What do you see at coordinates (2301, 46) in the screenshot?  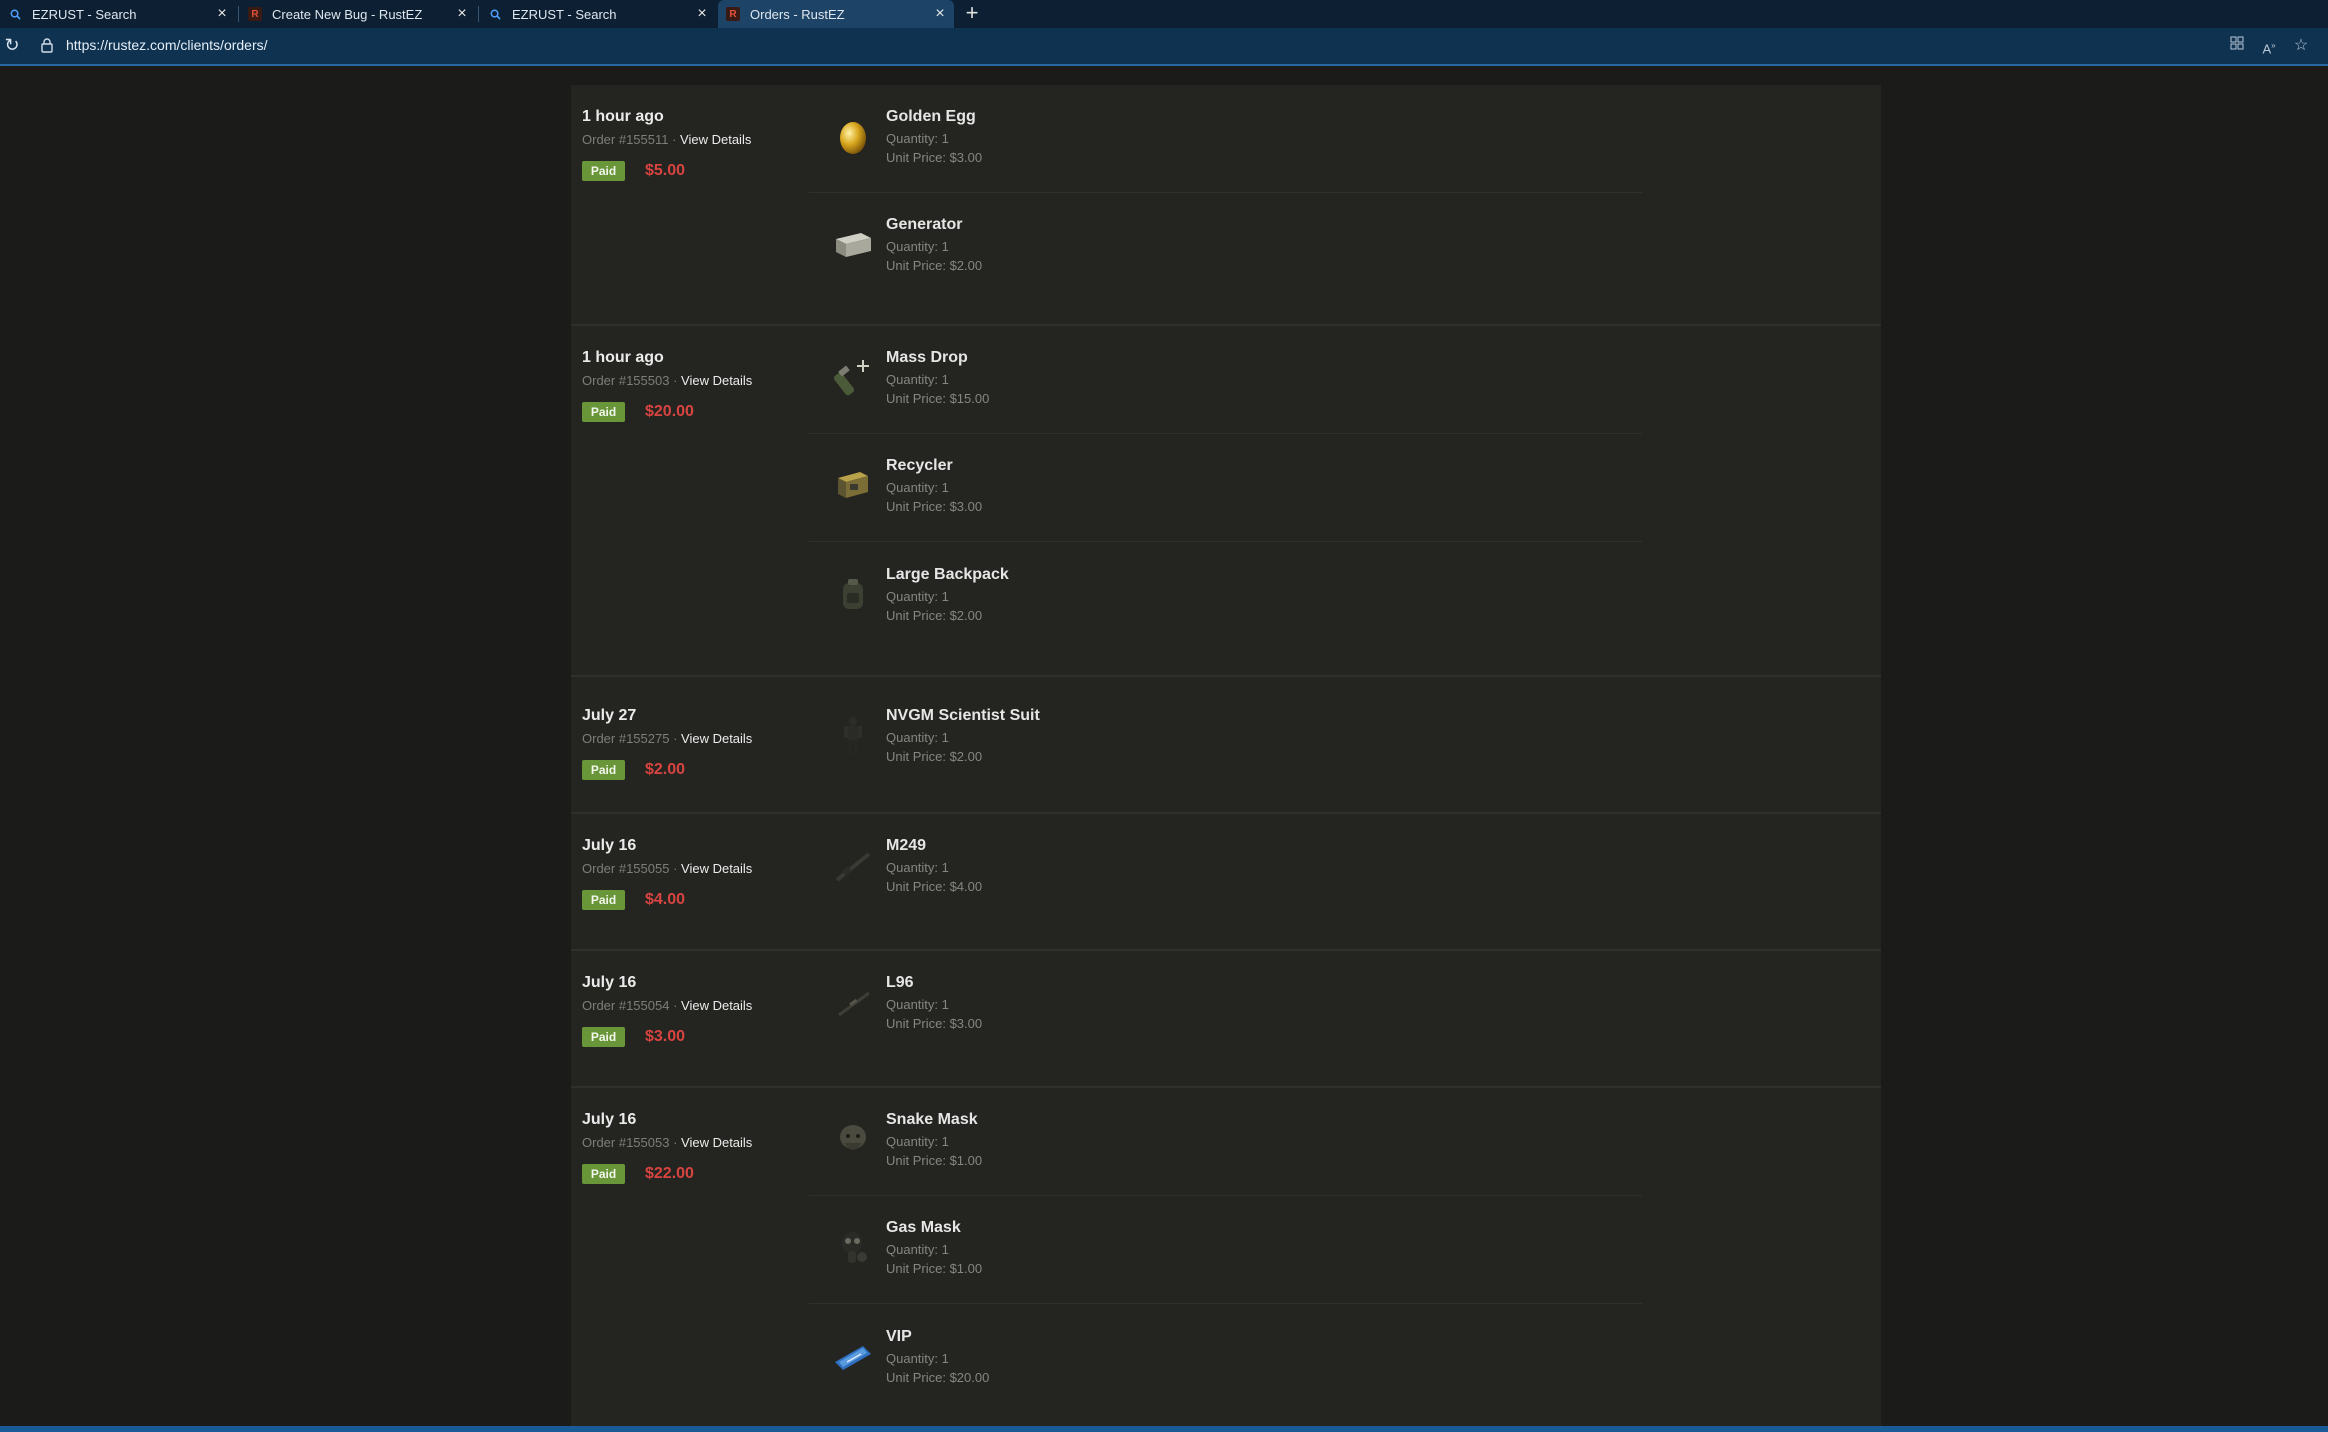 I see `favorite-star-icon: ☆` at bounding box center [2301, 46].